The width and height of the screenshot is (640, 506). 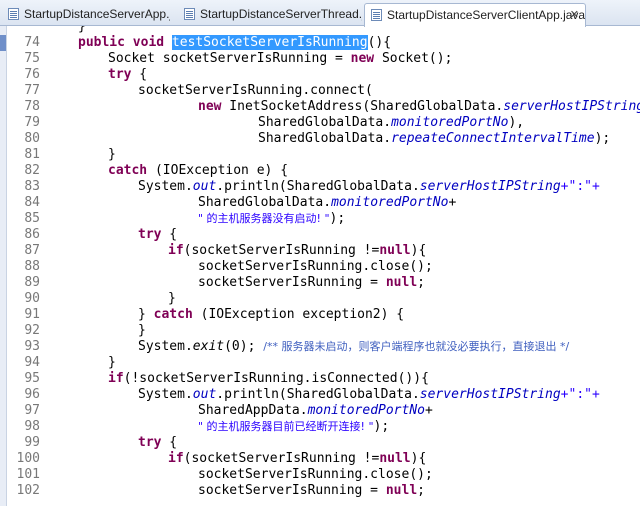 What do you see at coordinates (320, 443) in the screenshot?
I see `code-line: 99 try {` at bounding box center [320, 443].